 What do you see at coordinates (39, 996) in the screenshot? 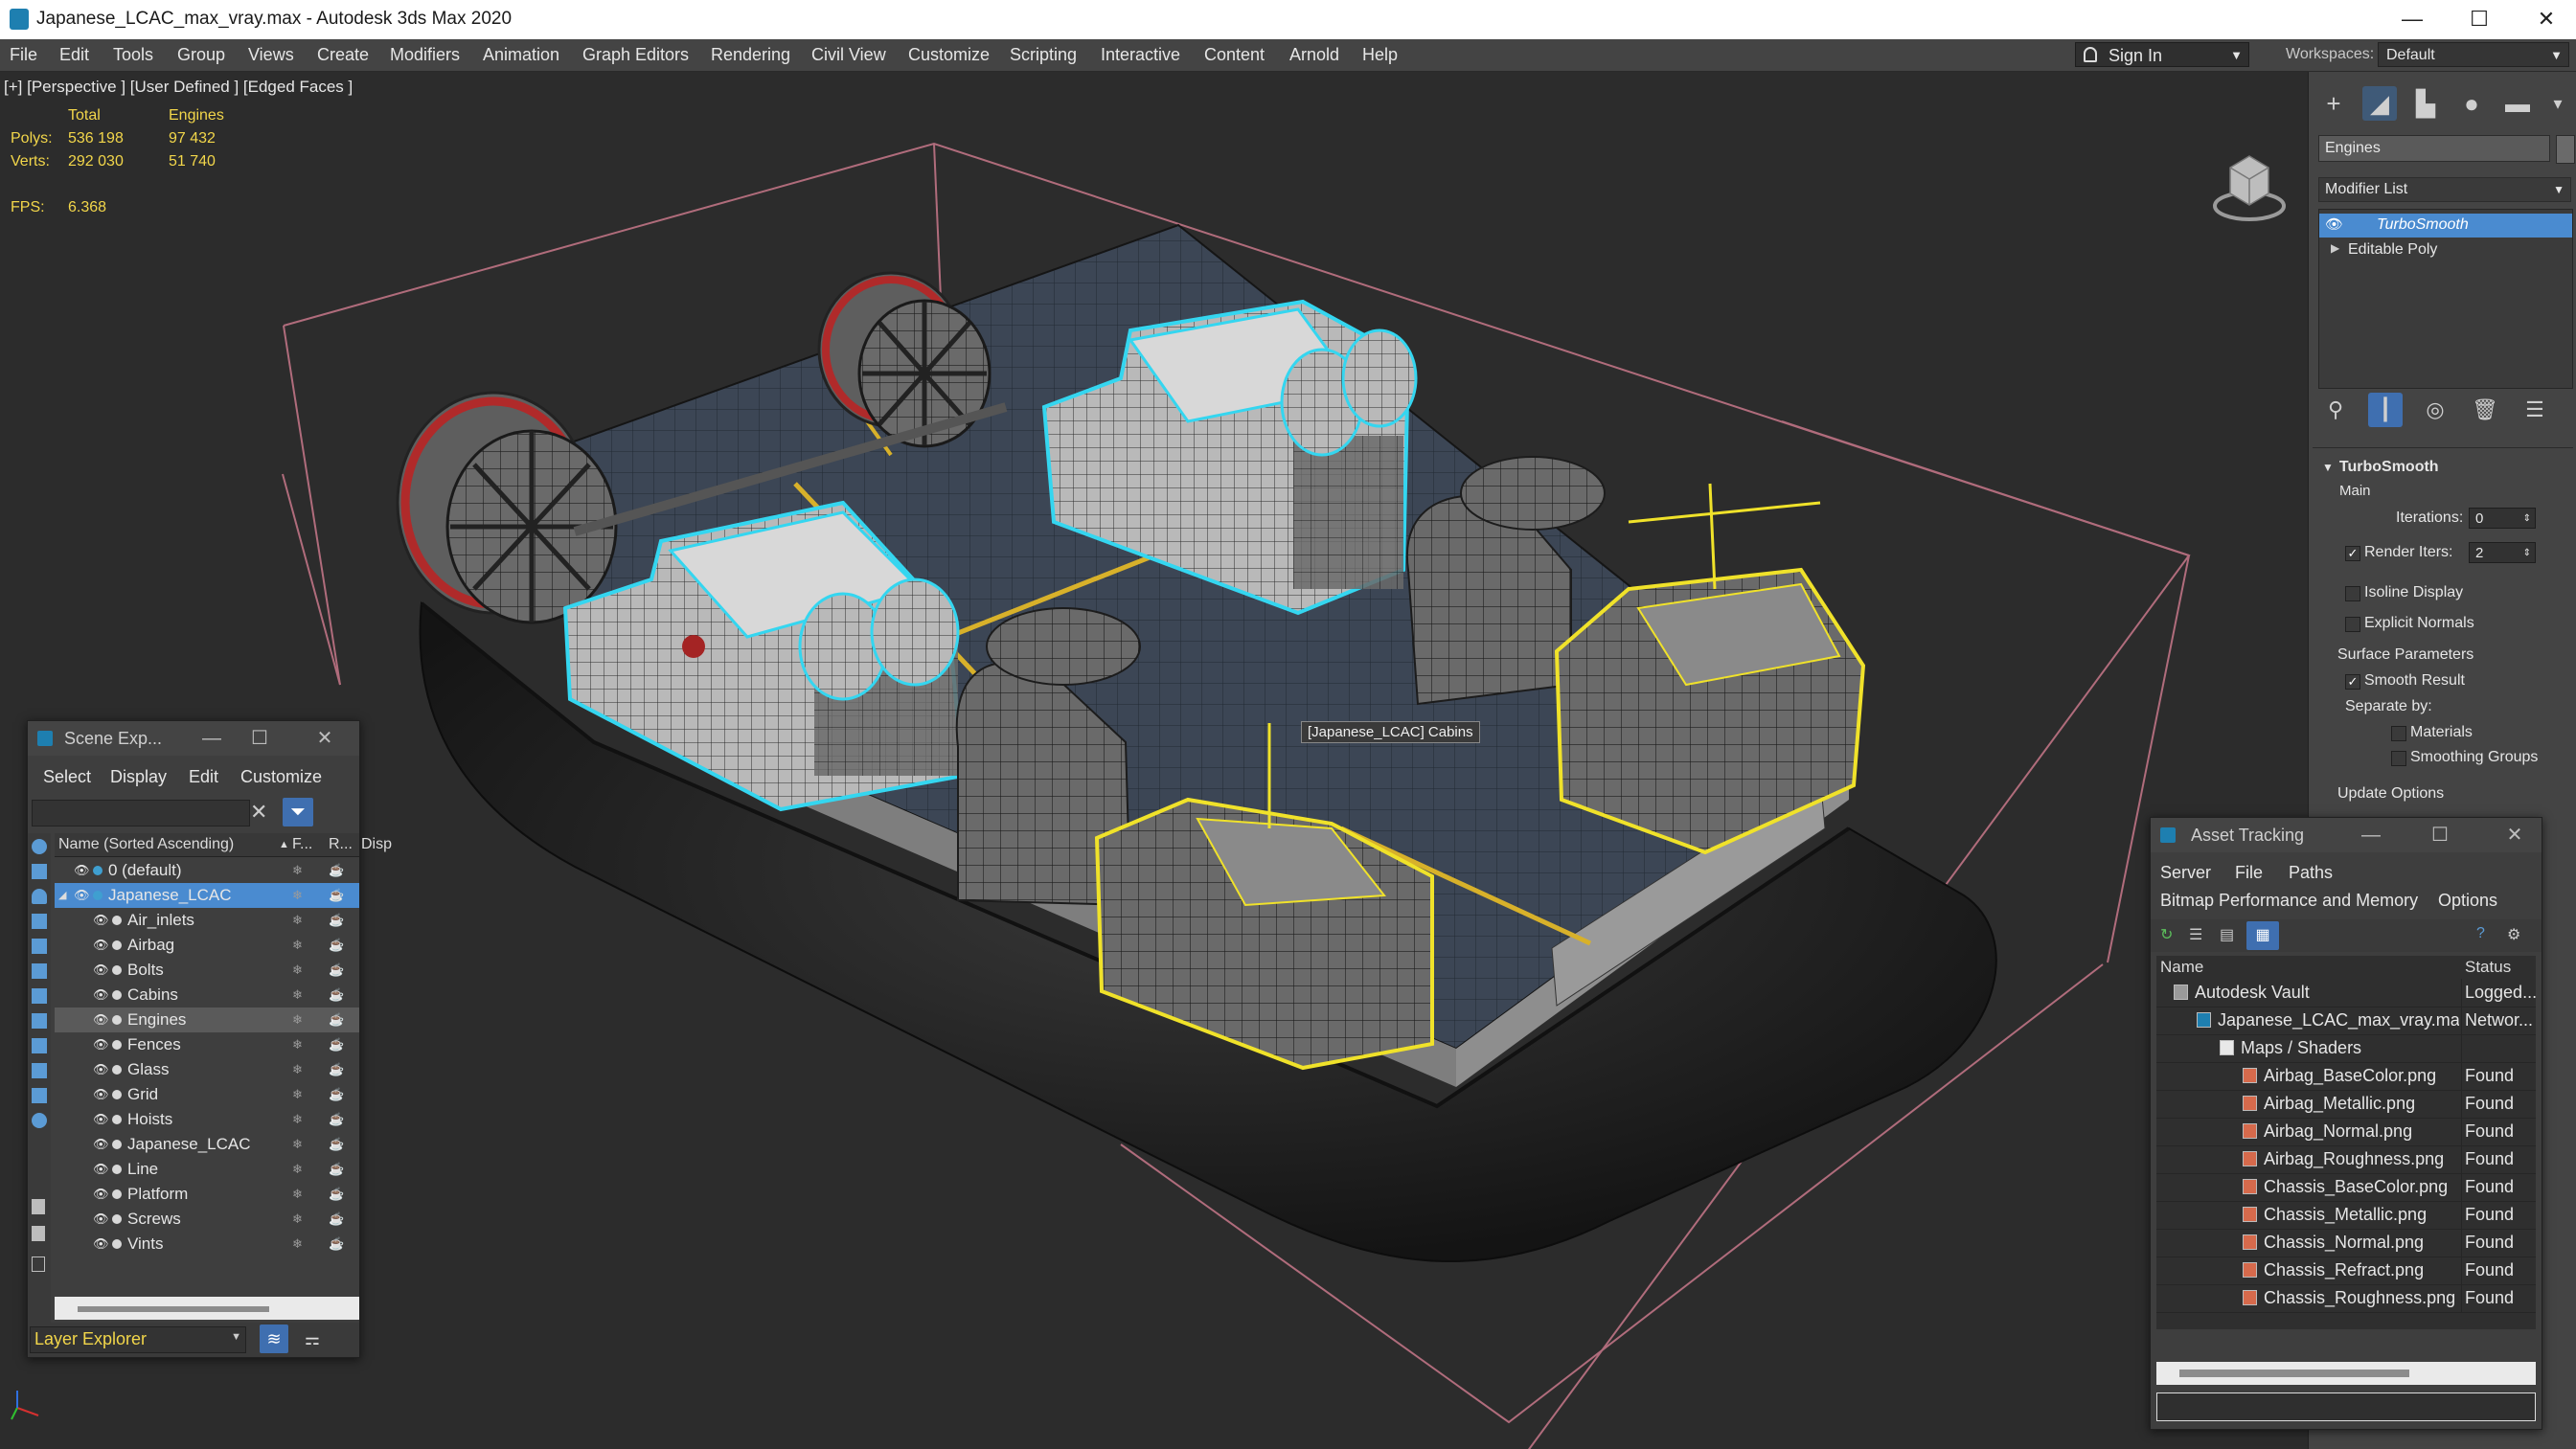
I see `filter-groups-icon` at bounding box center [39, 996].